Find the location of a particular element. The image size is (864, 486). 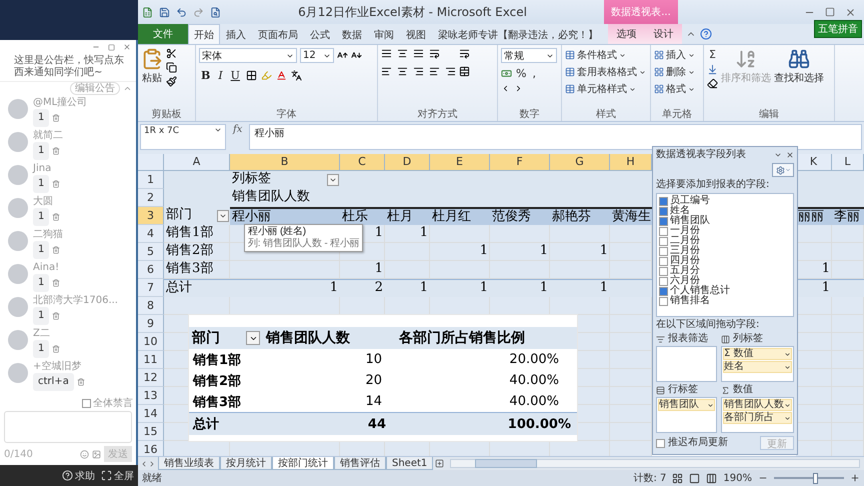

ribbon-tab: 页面布局 is located at coordinates (278, 34).